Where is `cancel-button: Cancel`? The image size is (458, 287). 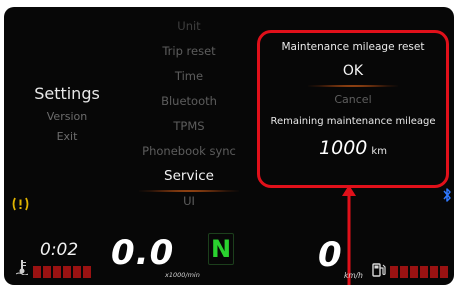
cancel-button: Cancel is located at coordinates (353, 99).